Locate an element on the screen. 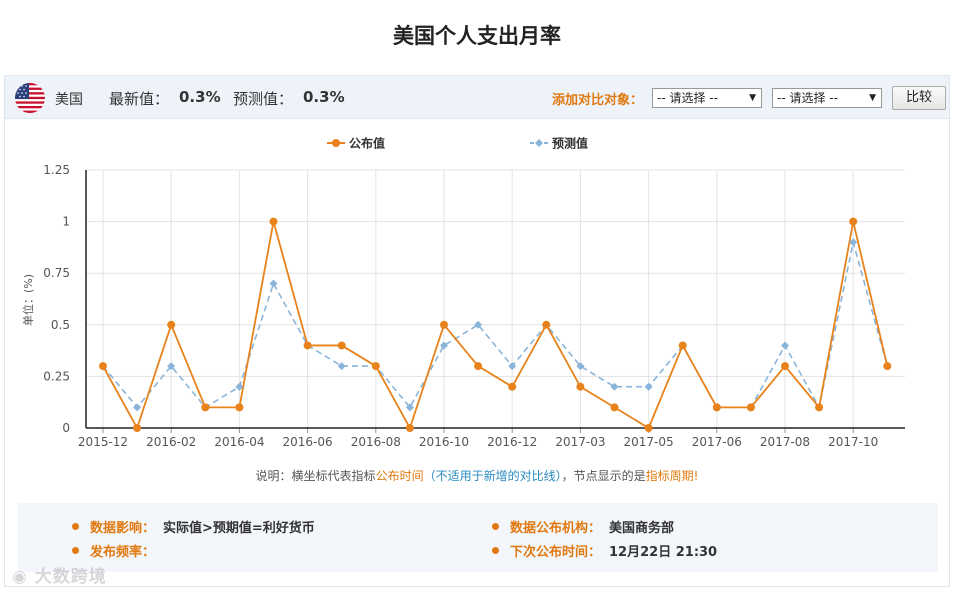 The image size is (954, 590). x-tick-label: 2016-08 is located at coordinates (376, 442).